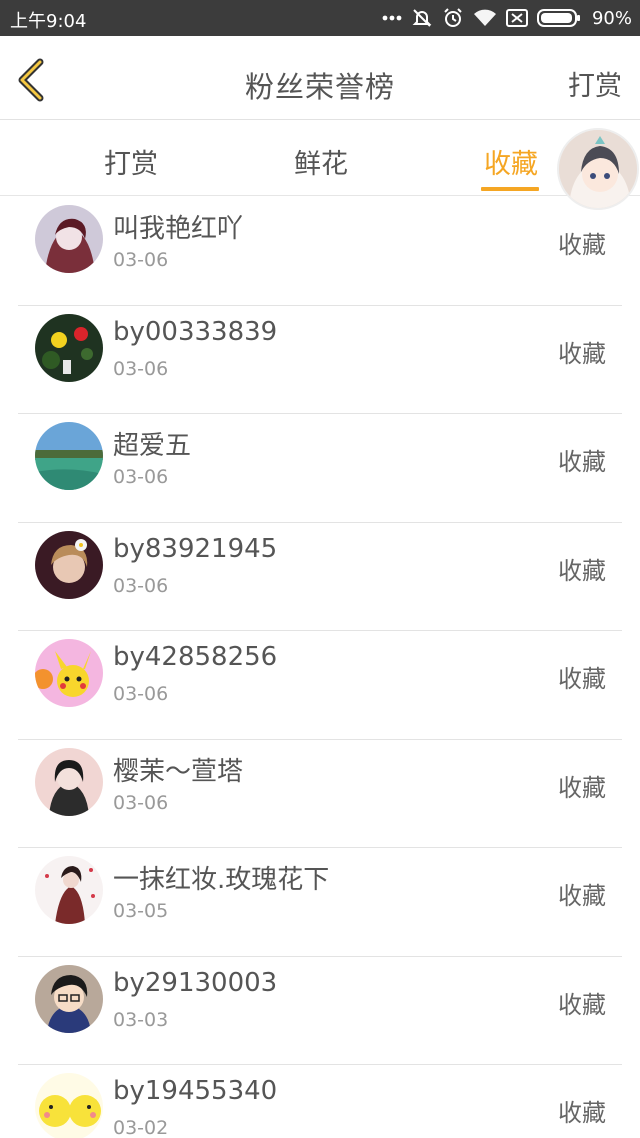 Image resolution: width=640 pixels, height=1138 pixels. Describe the element at coordinates (221, 880) in the screenshot. I see `user-name: 一抹红妆.玫瑰花下` at that location.